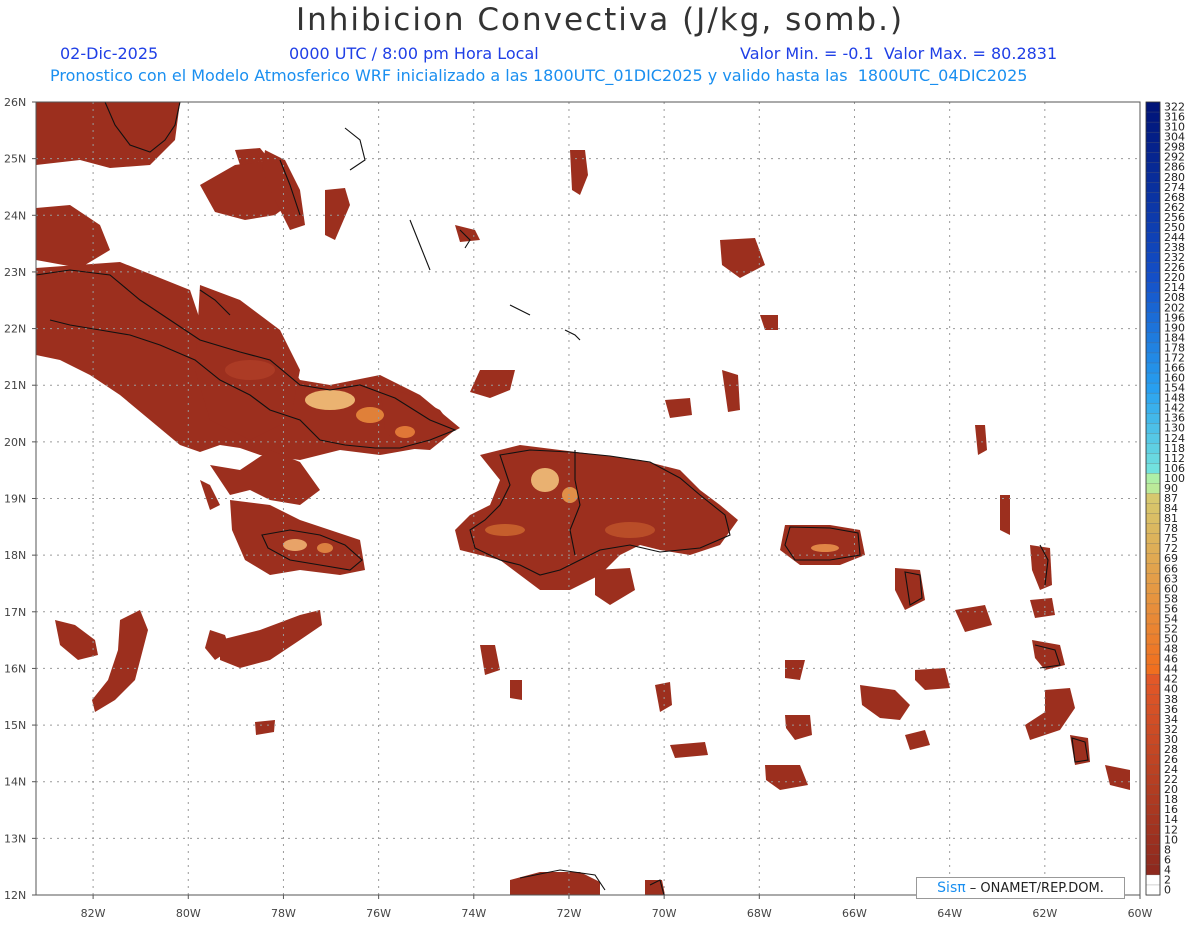 This screenshot has width=1200, height=927. I want to click on latitude-label: 24N, so click(15, 215).